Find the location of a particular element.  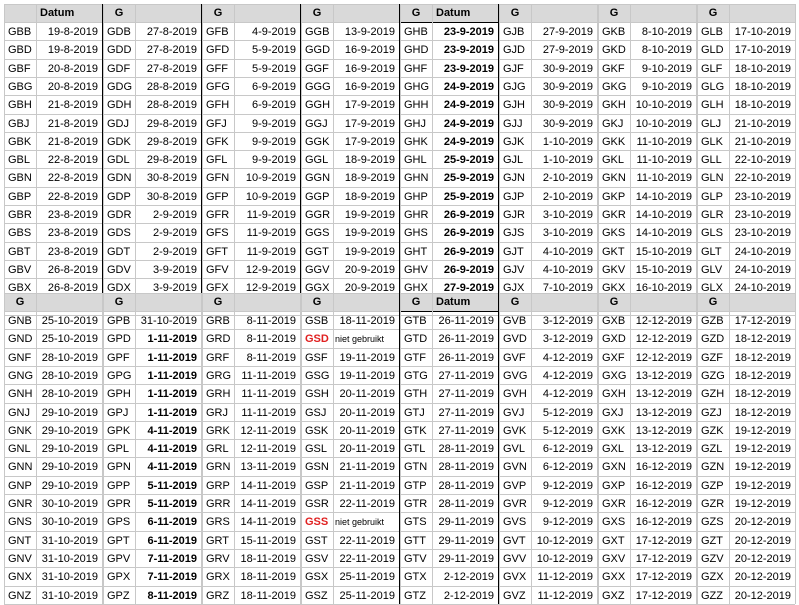

not-used-label: niet gebruikt is located at coordinates (366, 522).